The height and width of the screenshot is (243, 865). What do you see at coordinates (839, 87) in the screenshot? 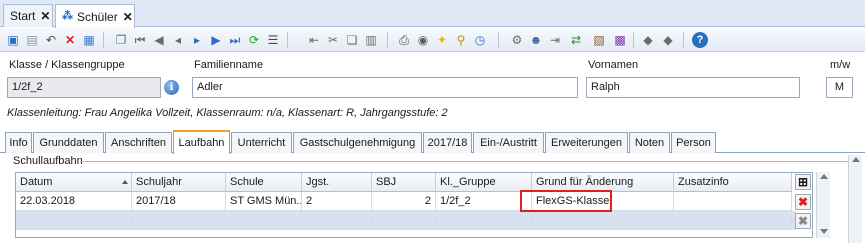
I see `mw-field: M` at bounding box center [839, 87].